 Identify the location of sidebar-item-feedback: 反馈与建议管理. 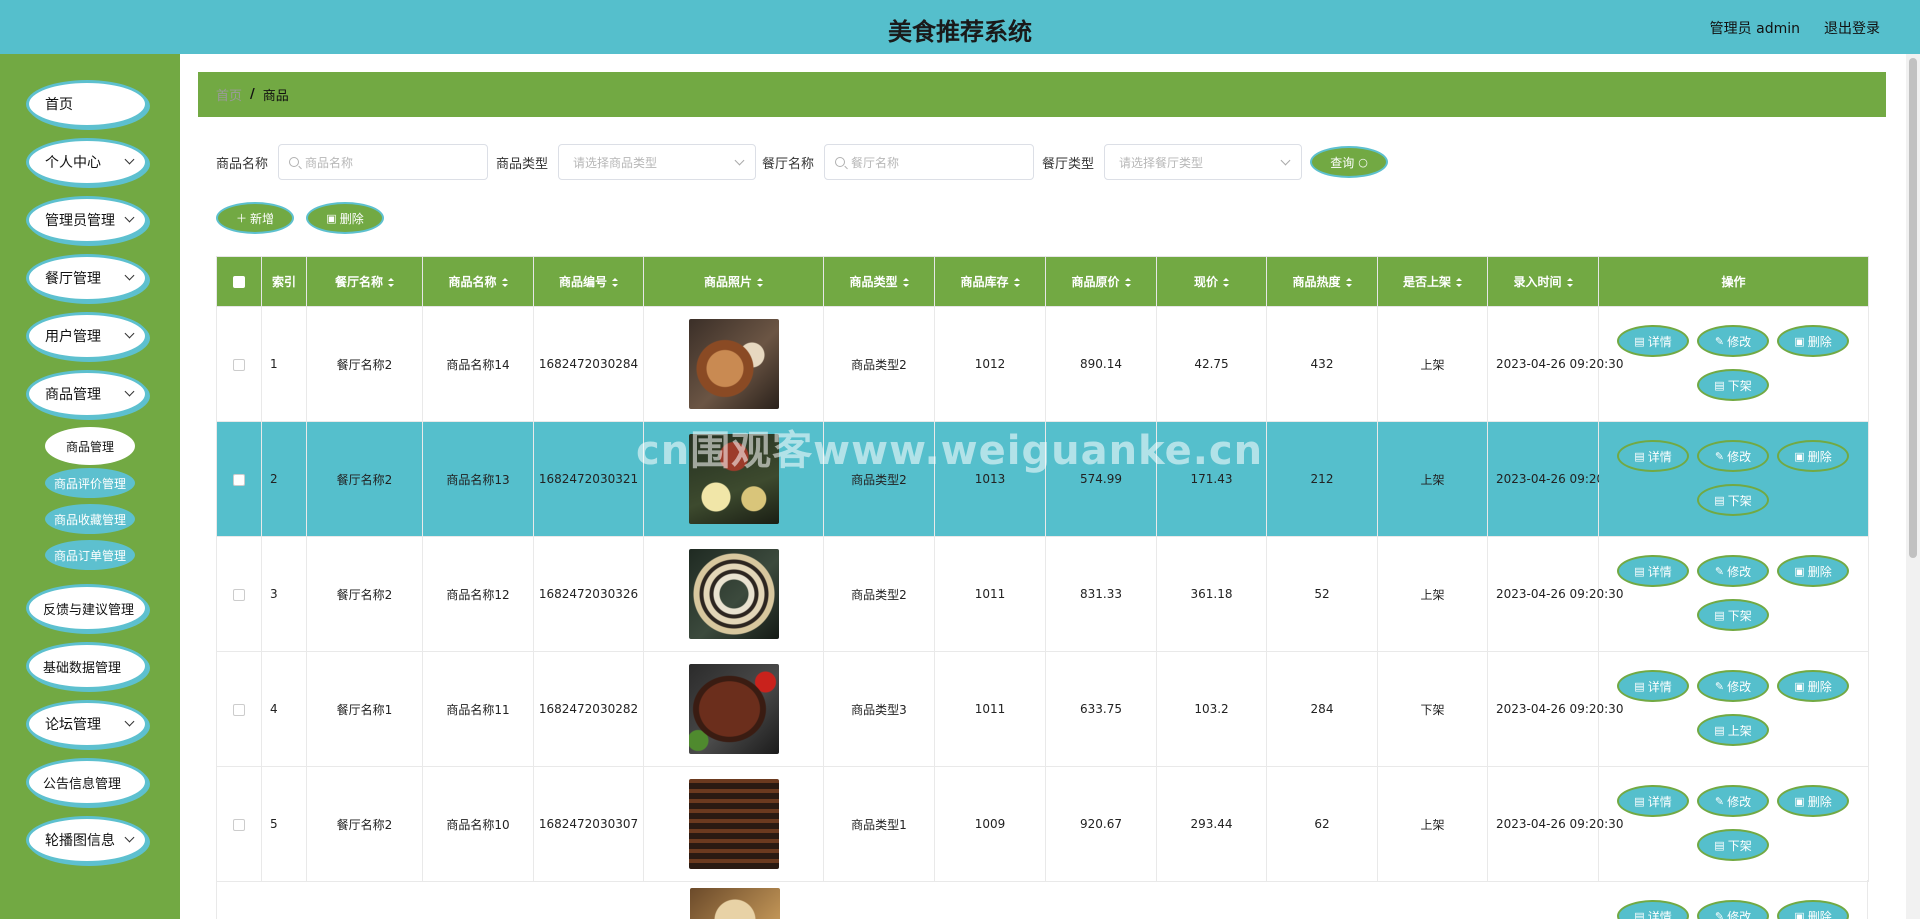
(87, 608).